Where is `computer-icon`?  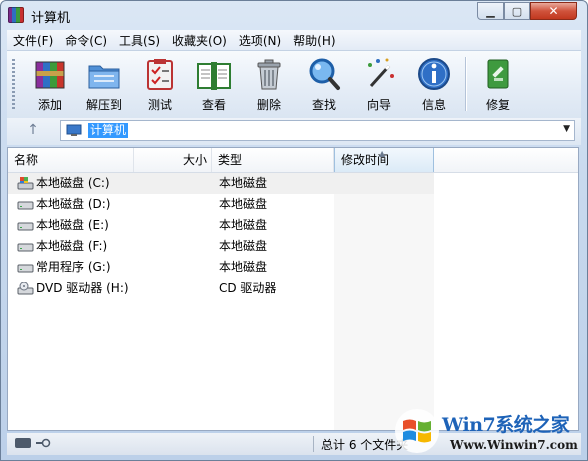
computer-icon is located at coordinates (74, 130).